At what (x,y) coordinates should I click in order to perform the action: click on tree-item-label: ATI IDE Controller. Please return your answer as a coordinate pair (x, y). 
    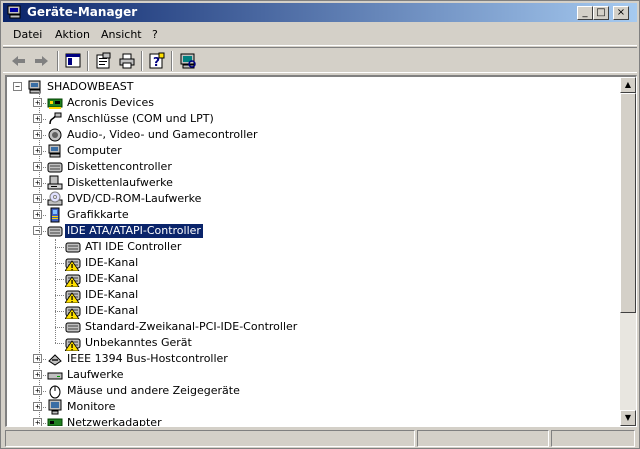
    Looking at the image, I should click on (133, 246).